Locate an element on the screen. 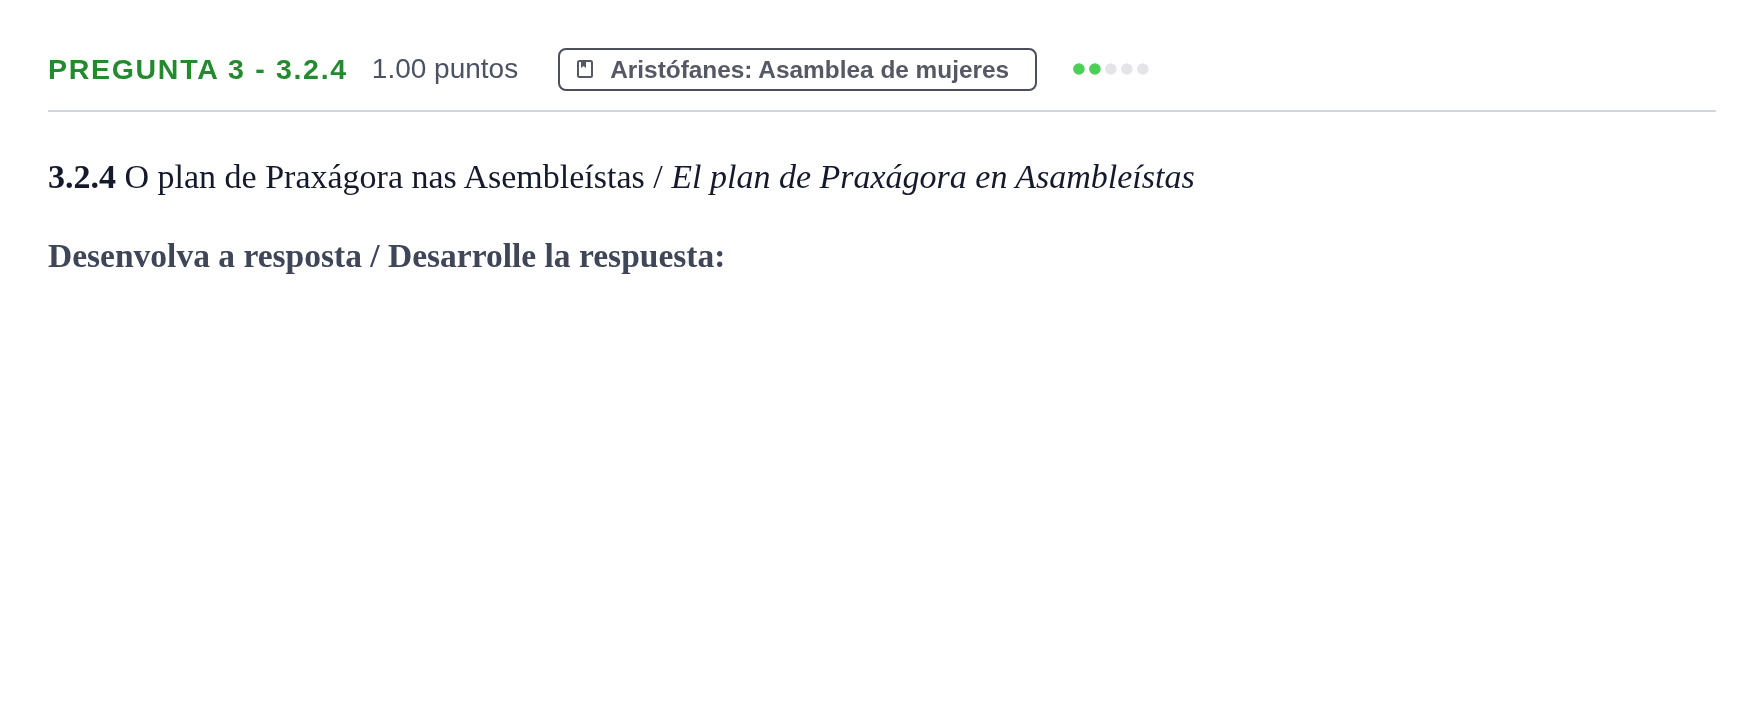 The height and width of the screenshot is (714, 1764). question-title: PREGUNTA 3 - 3.2.4 is located at coordinates (198, 69).